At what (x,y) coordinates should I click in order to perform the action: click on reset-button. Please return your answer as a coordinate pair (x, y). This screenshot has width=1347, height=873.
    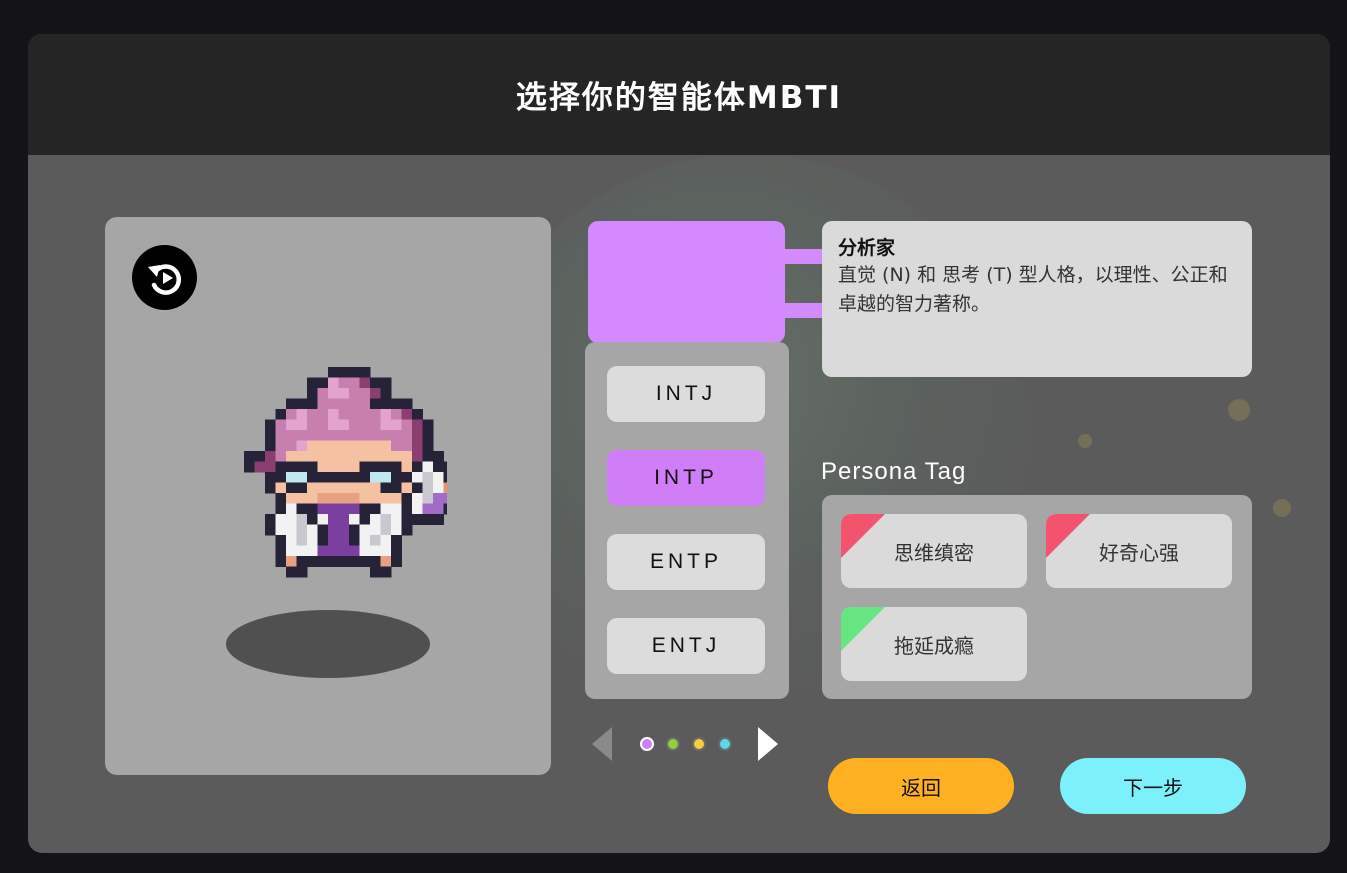
    Looking at the image, I should click on (164, 277).